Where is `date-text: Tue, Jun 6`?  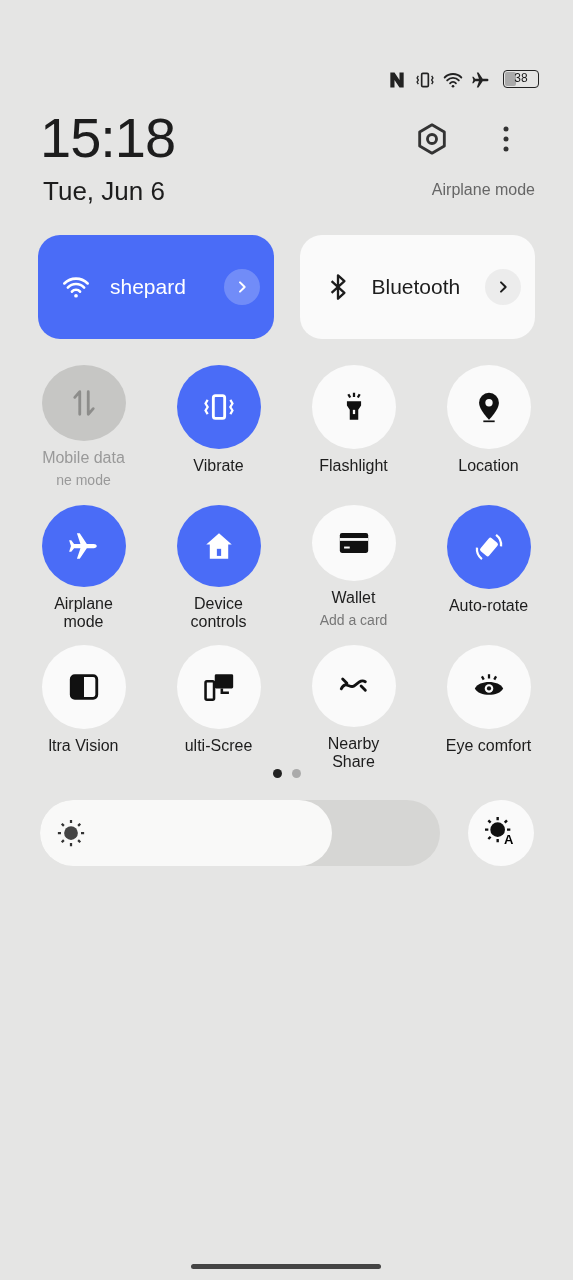
date-text: Tue, Jun 6 is located at coordinates (104, 191).